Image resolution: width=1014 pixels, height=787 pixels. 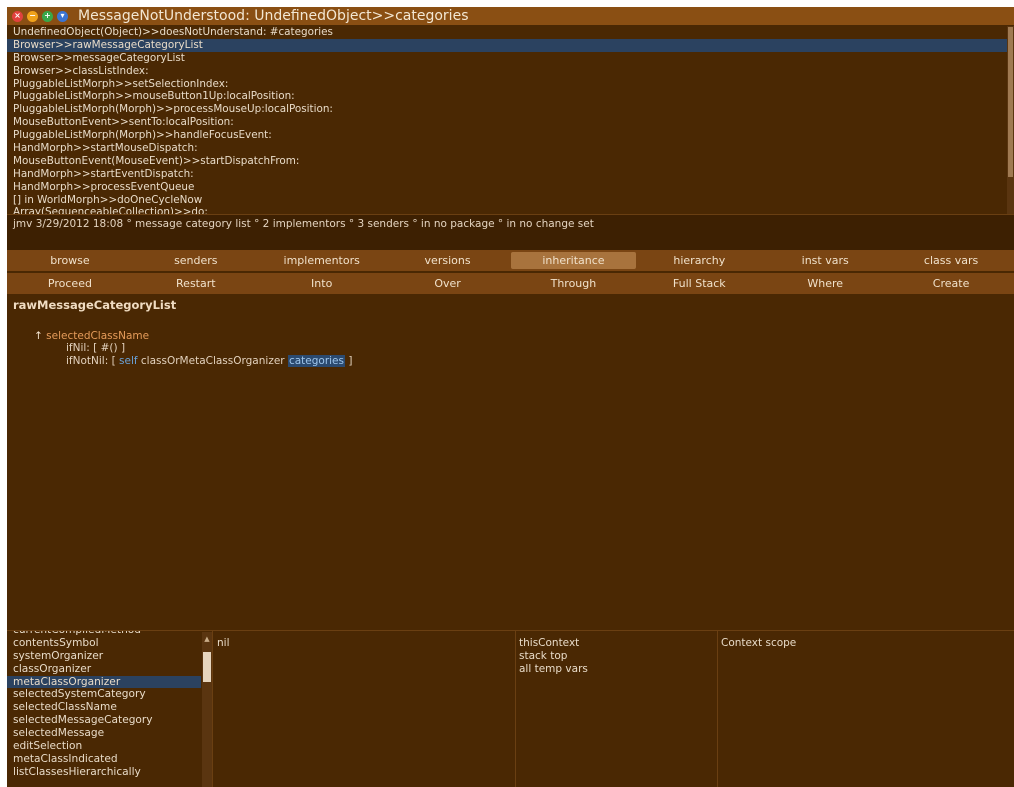 What do you see at coordinates (951, 260) in the screenshot?
I see `class-vars-button: class vars` at bounding box center [951, 260].